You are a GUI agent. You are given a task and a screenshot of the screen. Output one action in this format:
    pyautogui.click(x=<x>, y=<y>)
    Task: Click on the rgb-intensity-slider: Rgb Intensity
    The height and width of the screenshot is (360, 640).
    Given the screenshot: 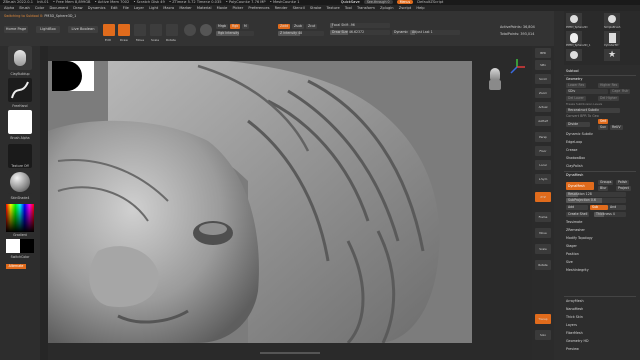 What is the action you would take?
    pyautogui.click(x=235, y=33)
    